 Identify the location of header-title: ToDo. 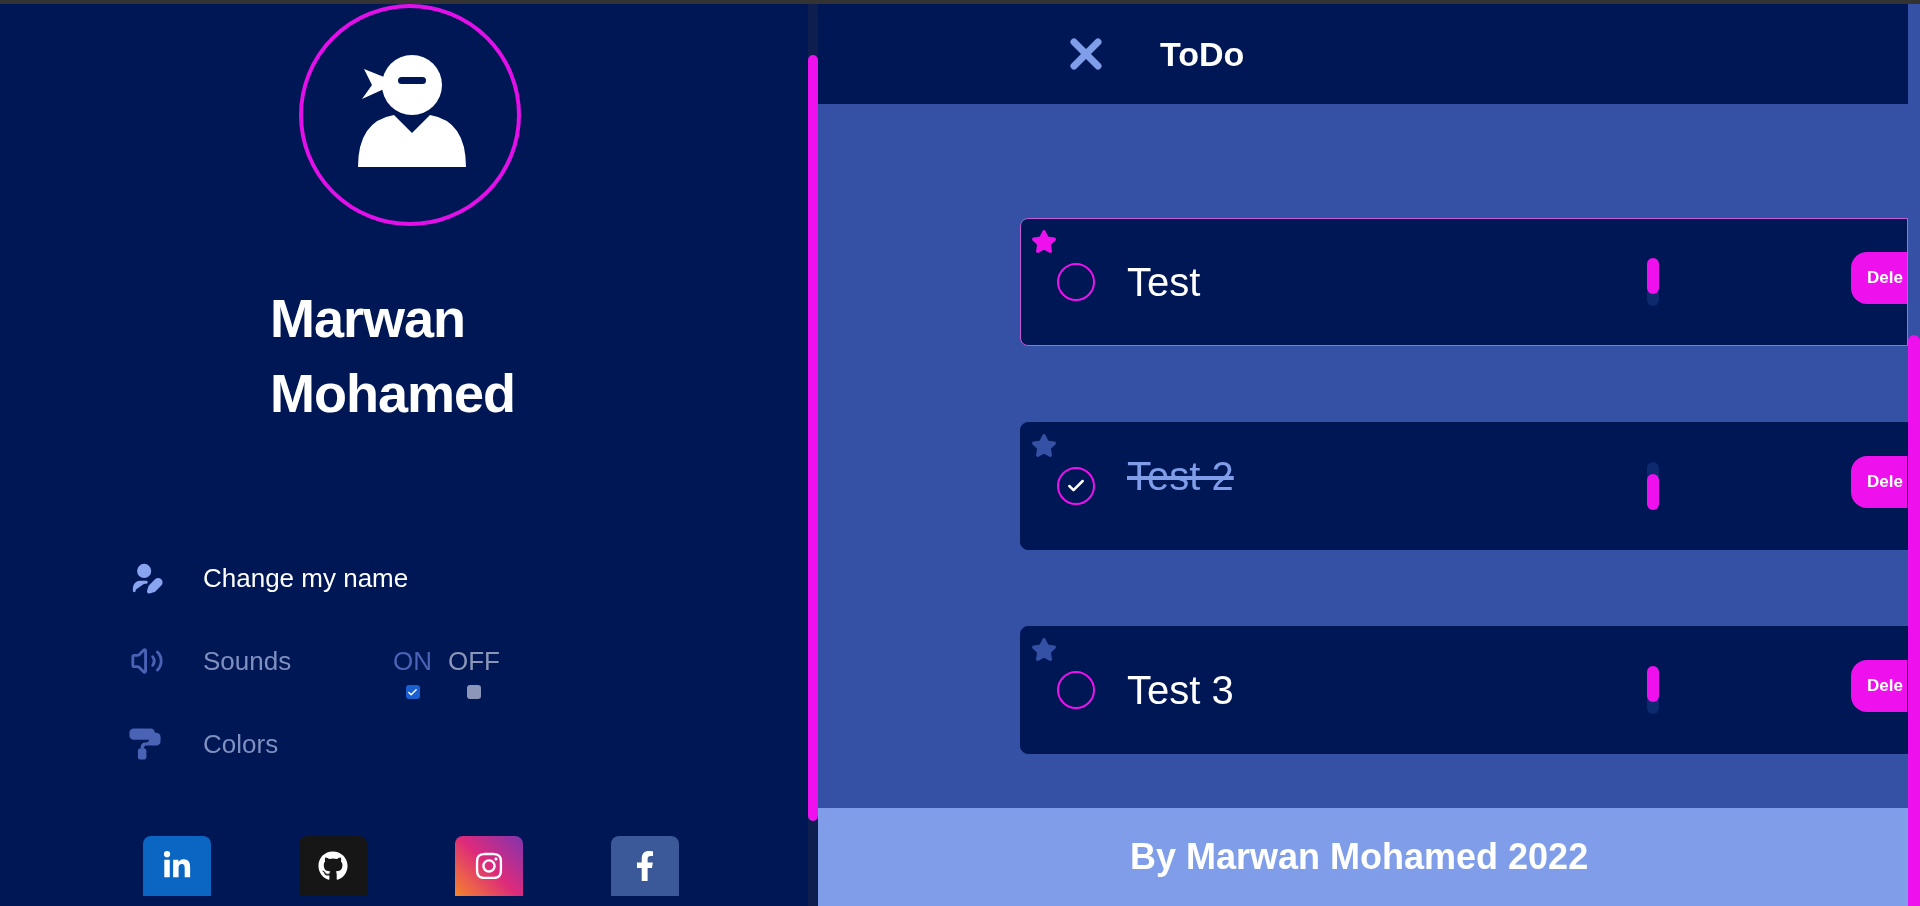
(1202, 54).